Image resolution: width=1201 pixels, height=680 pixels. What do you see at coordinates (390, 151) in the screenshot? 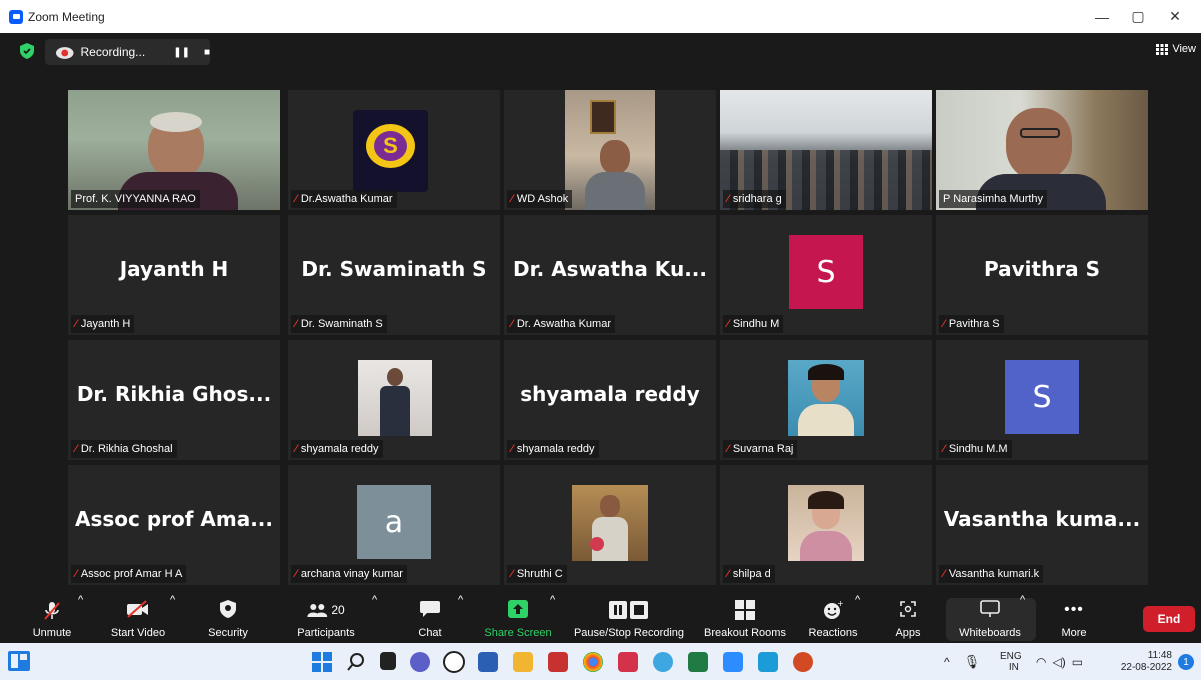
I see `institution-logo: S` at bounding box center [390, 151].